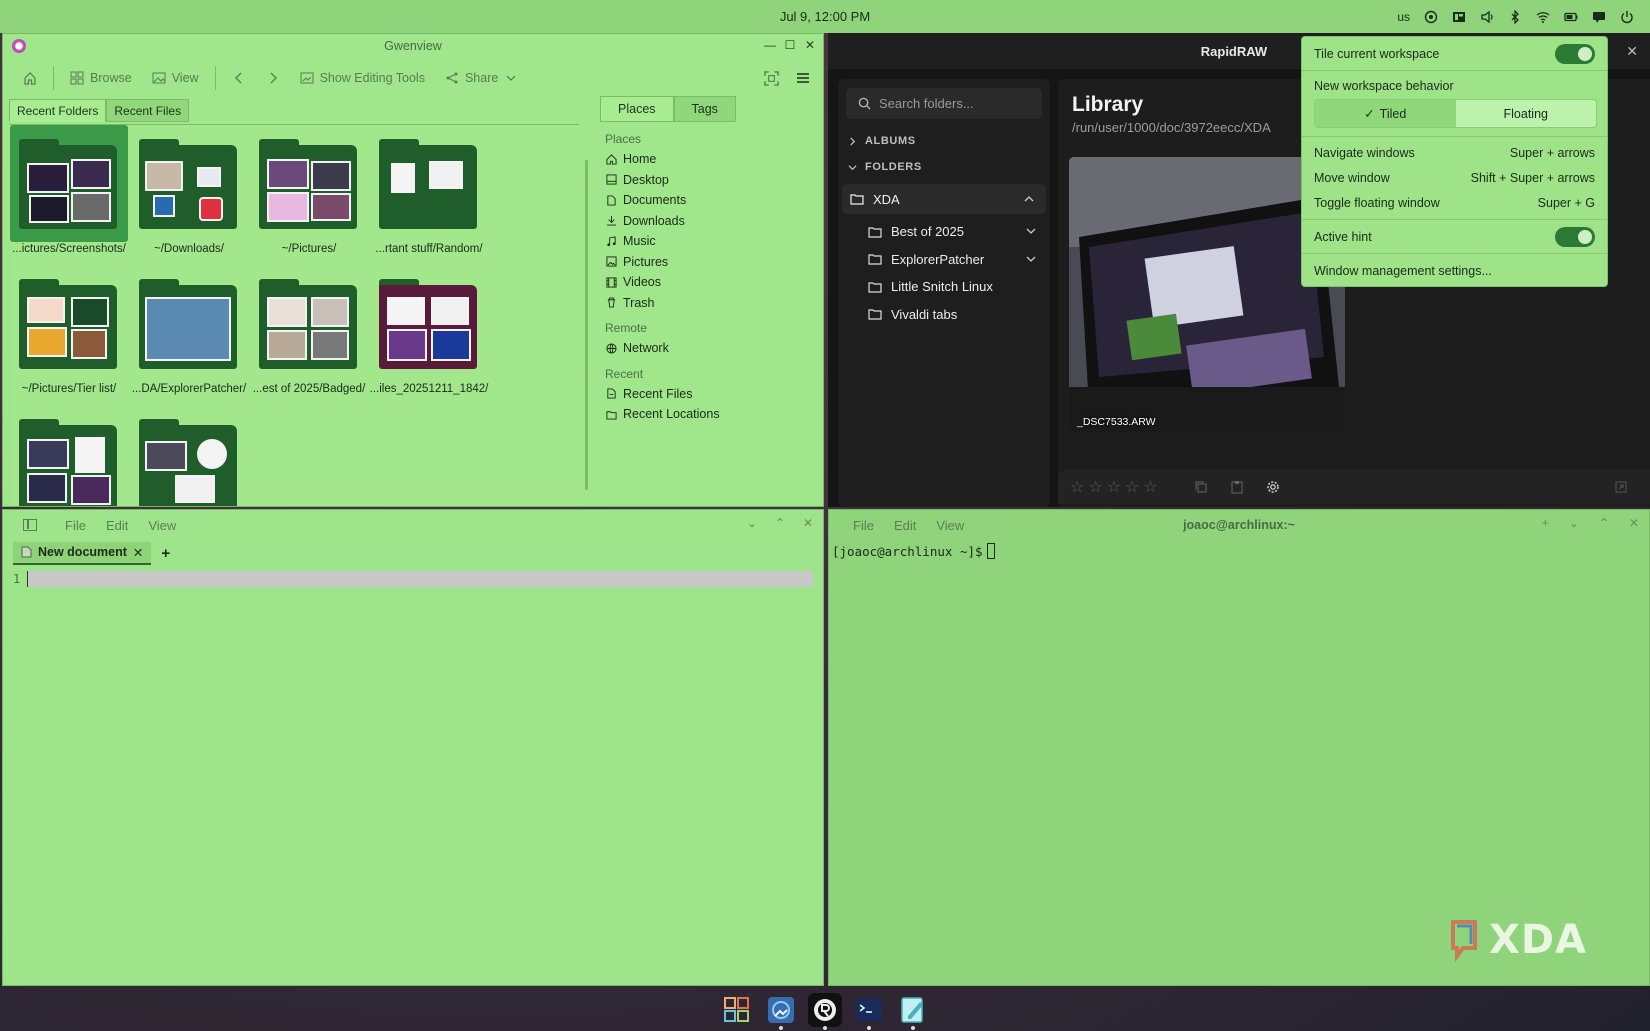  I want to click on terminal-dock-icon, so click(869, 1011).